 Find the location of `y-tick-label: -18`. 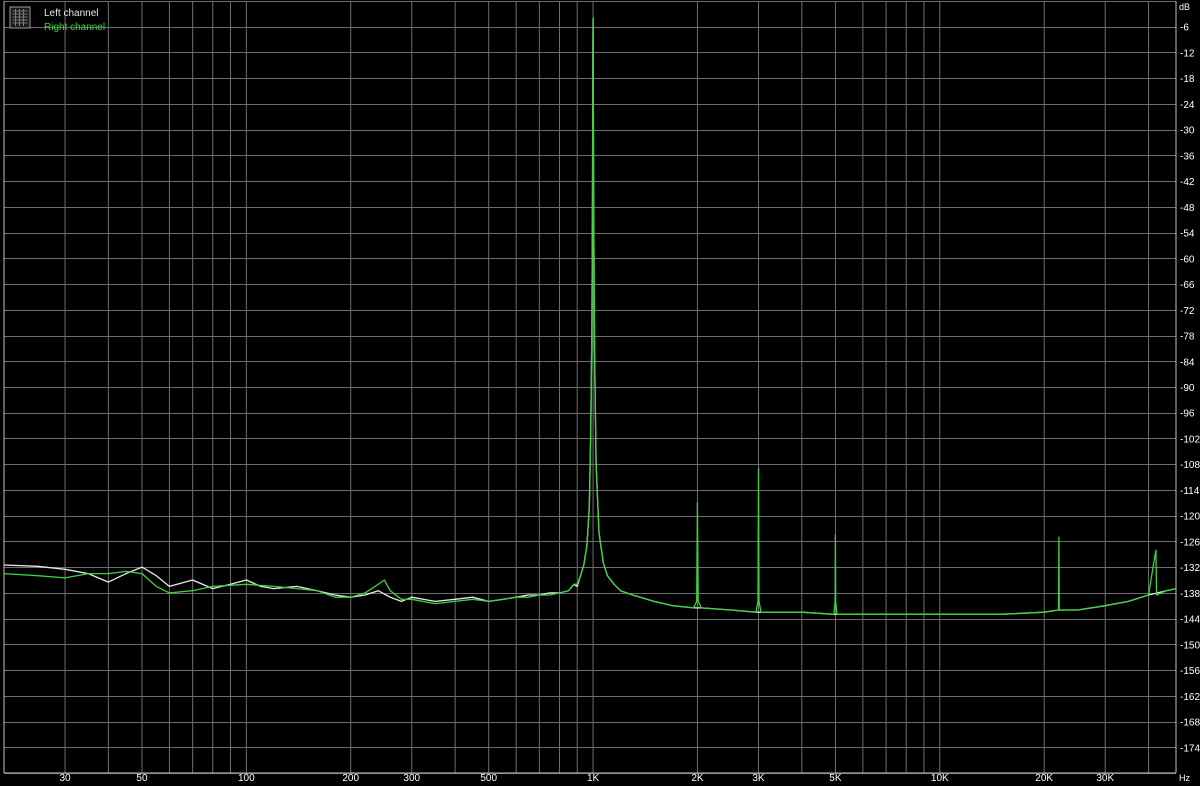

y-tick-label: -18 is located at coordinates (1187, 79).